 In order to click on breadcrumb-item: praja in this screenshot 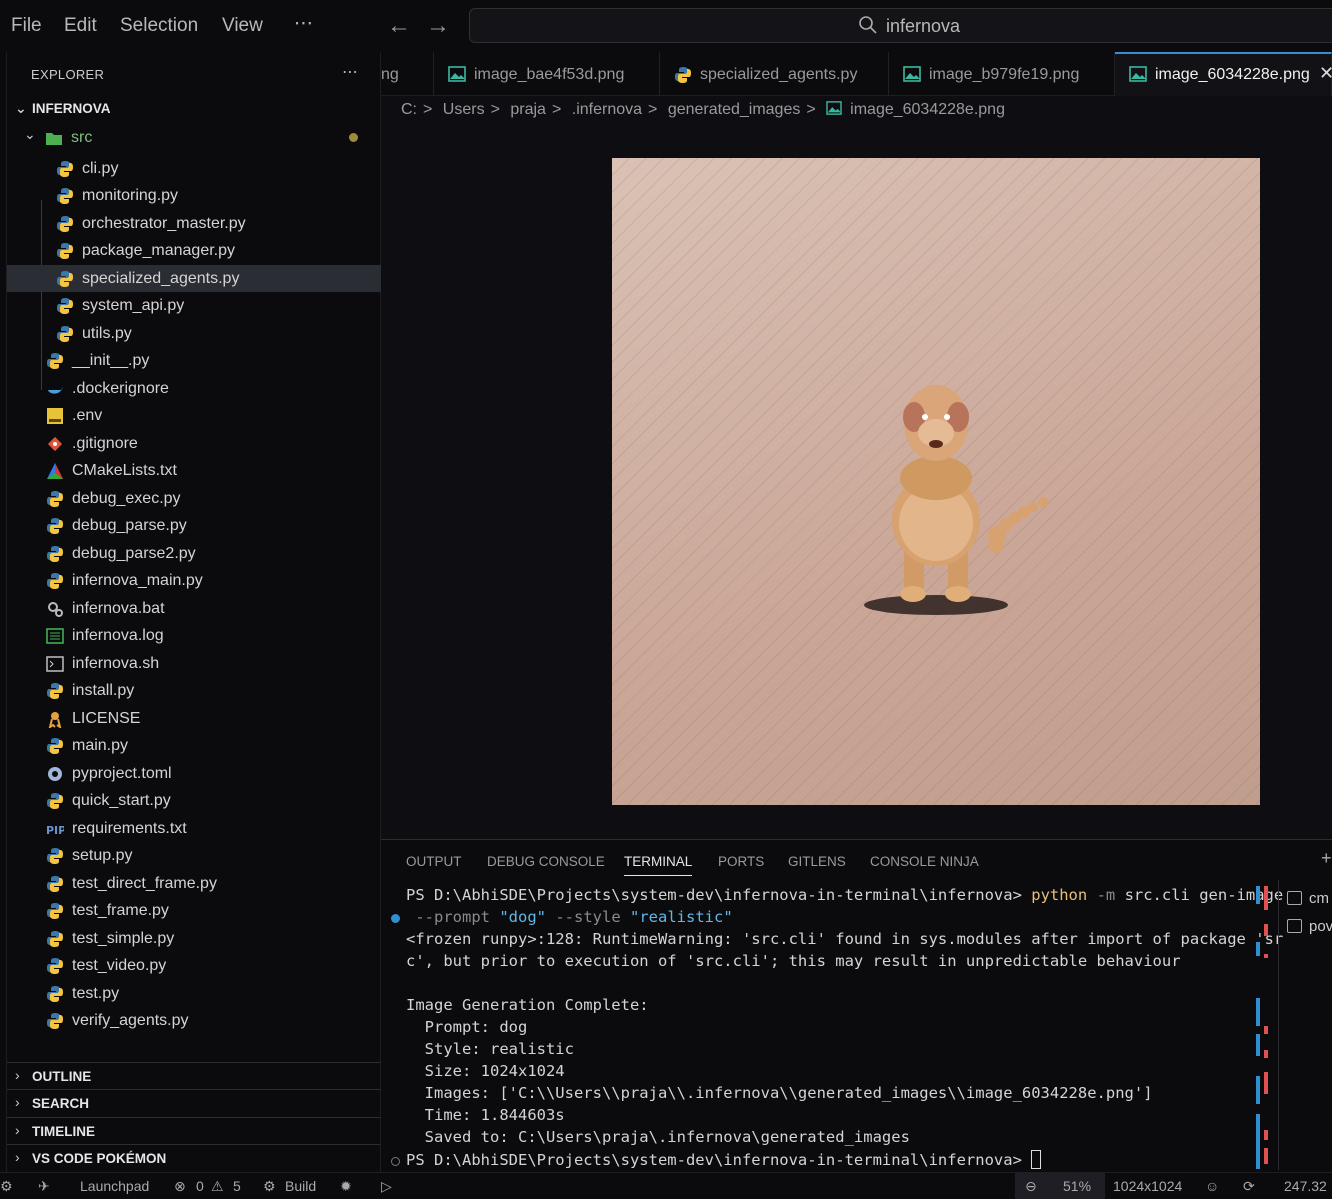, I will do `click(528, 109)`.